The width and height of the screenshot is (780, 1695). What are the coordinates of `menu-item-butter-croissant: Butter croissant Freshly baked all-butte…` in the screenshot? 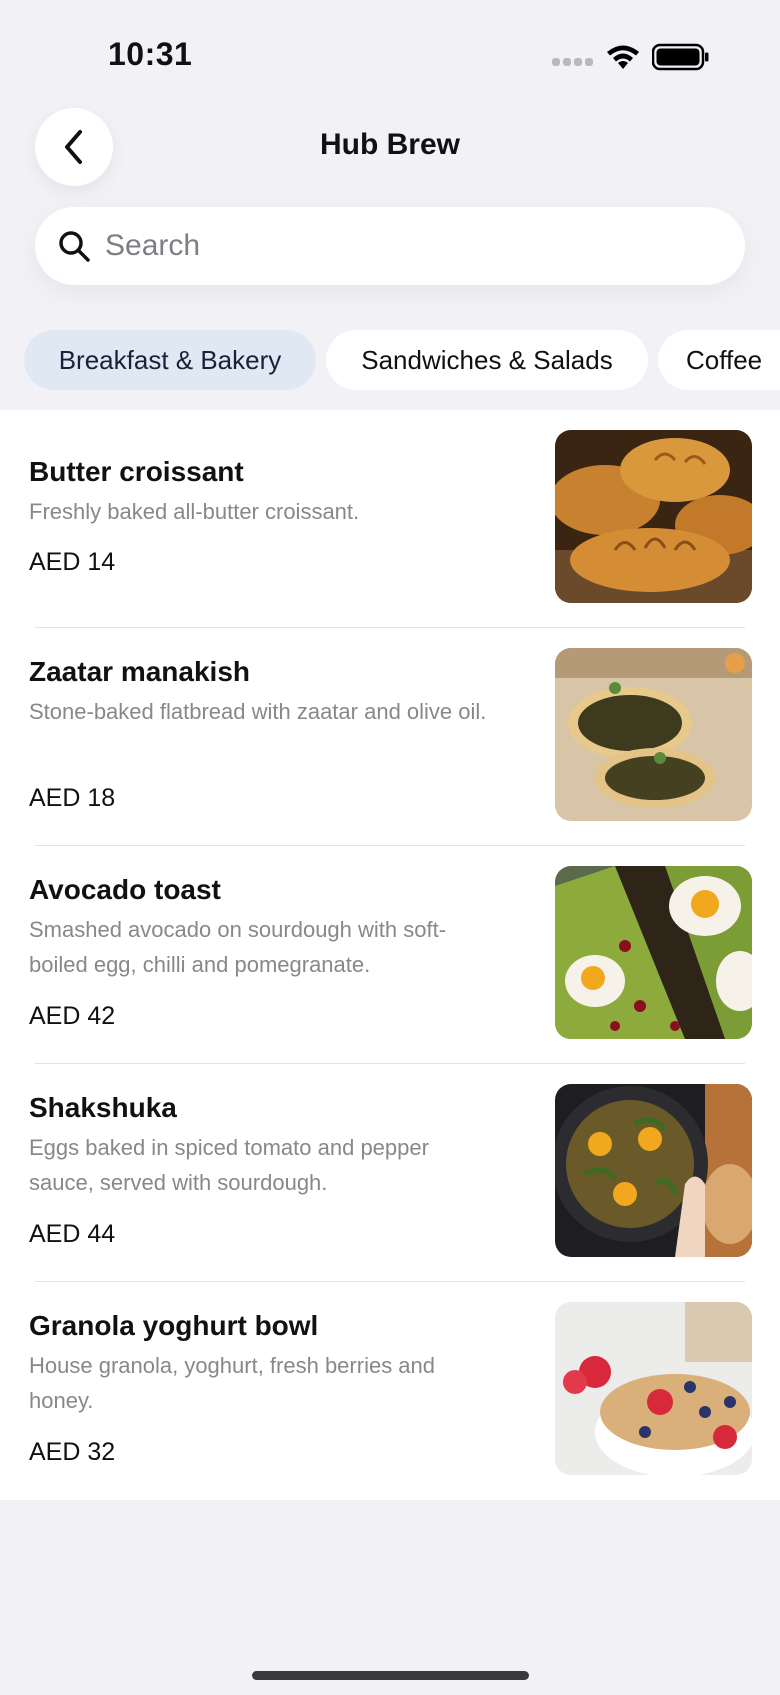 It's located at (390, 519).